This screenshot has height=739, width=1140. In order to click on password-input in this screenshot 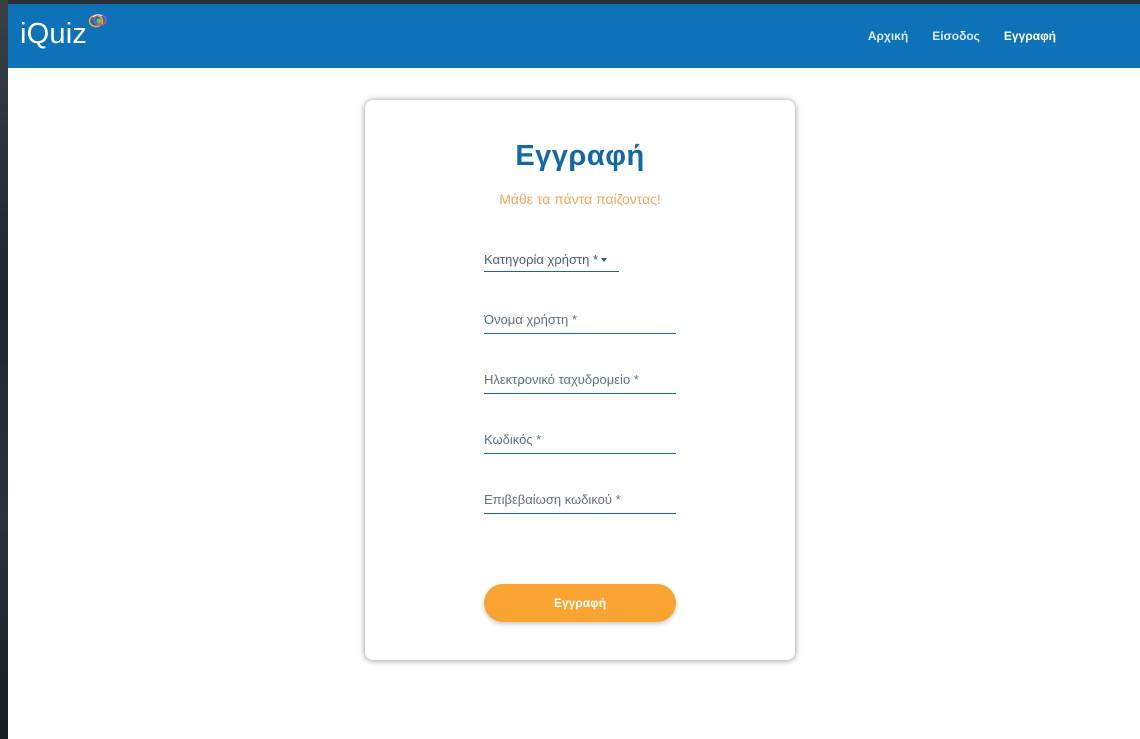, I will do `click(580, 439)`.